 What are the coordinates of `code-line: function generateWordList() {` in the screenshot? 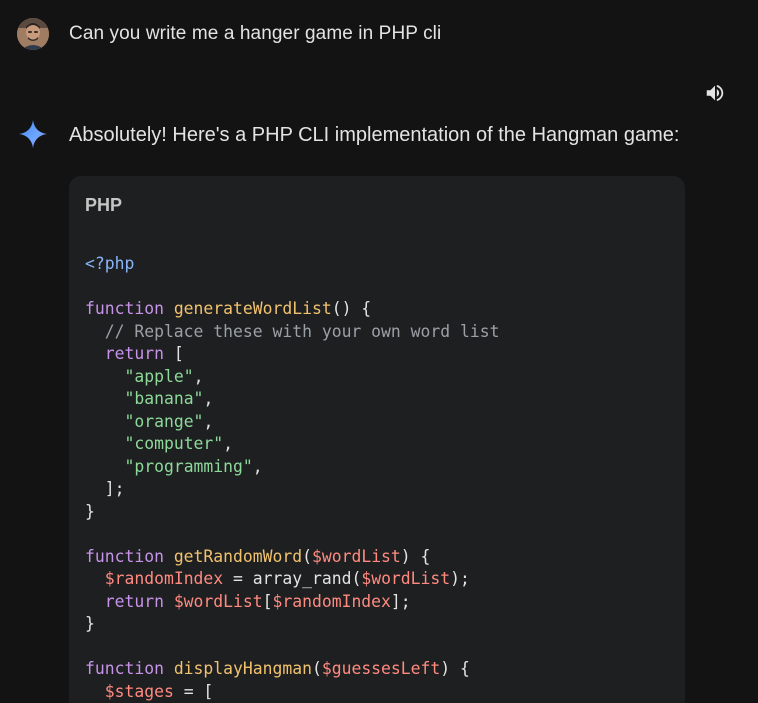 It's located at (292, 309).